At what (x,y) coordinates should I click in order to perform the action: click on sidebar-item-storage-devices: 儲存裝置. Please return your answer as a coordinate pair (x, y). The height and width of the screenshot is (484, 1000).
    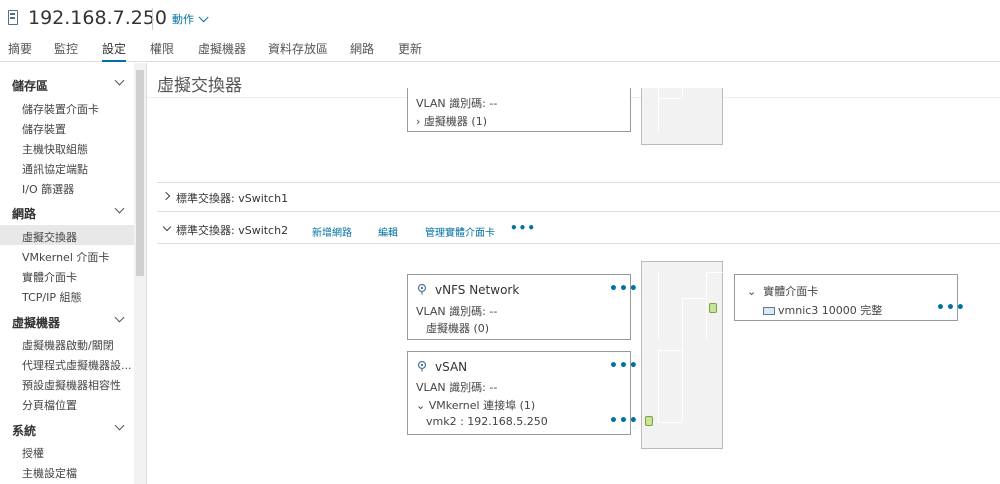
    Looking at the image, I should click on (44, 129).